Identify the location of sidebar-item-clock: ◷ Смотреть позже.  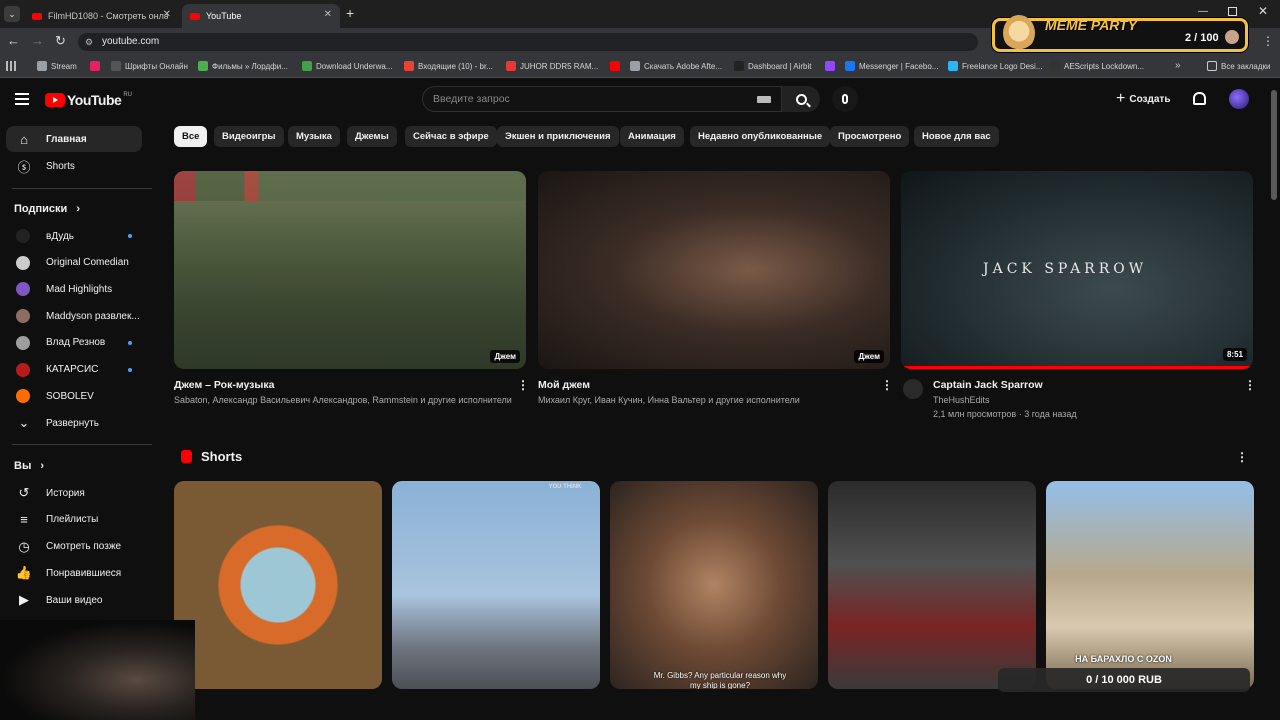
(74, 547).